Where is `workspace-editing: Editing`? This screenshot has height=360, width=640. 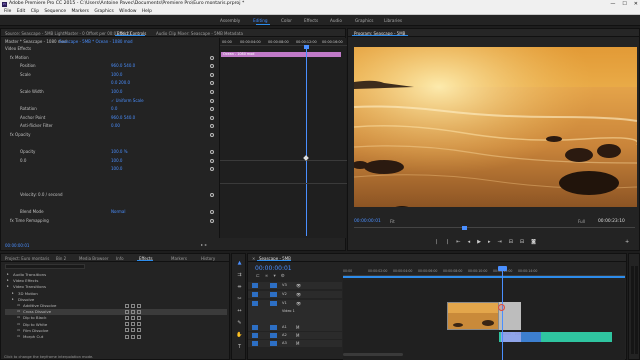 workspace-editing: Editing is located at coordinates (260, 20).